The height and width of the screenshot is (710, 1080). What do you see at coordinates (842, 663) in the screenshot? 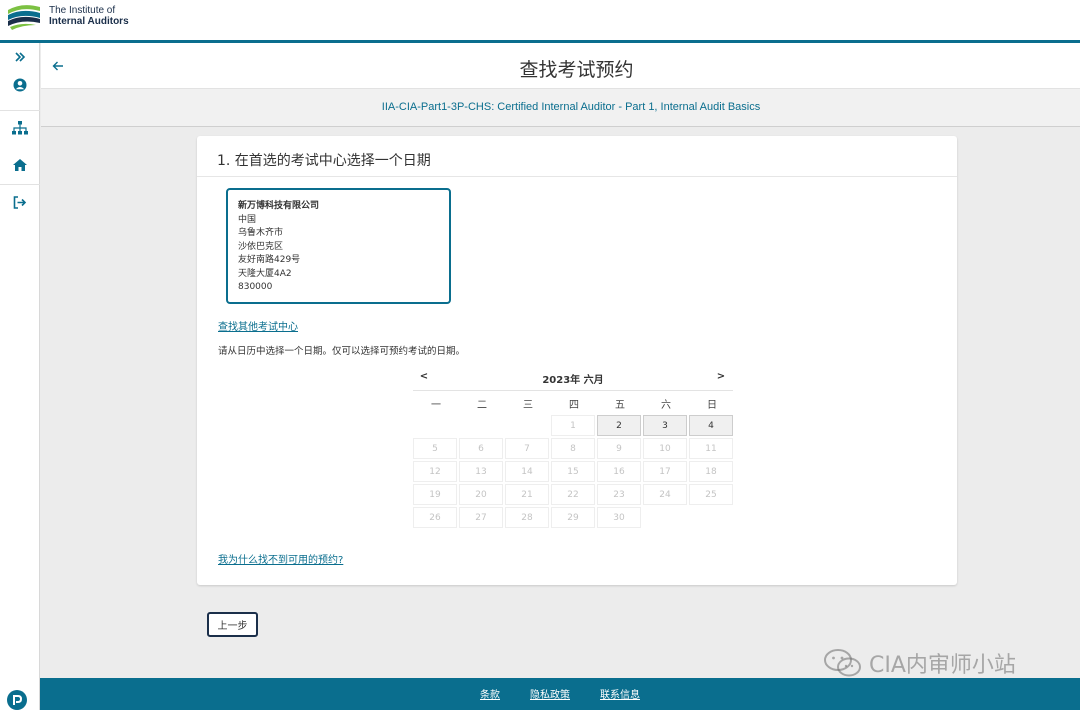
I see `wechat-icon` at bounding box center [842, 663].